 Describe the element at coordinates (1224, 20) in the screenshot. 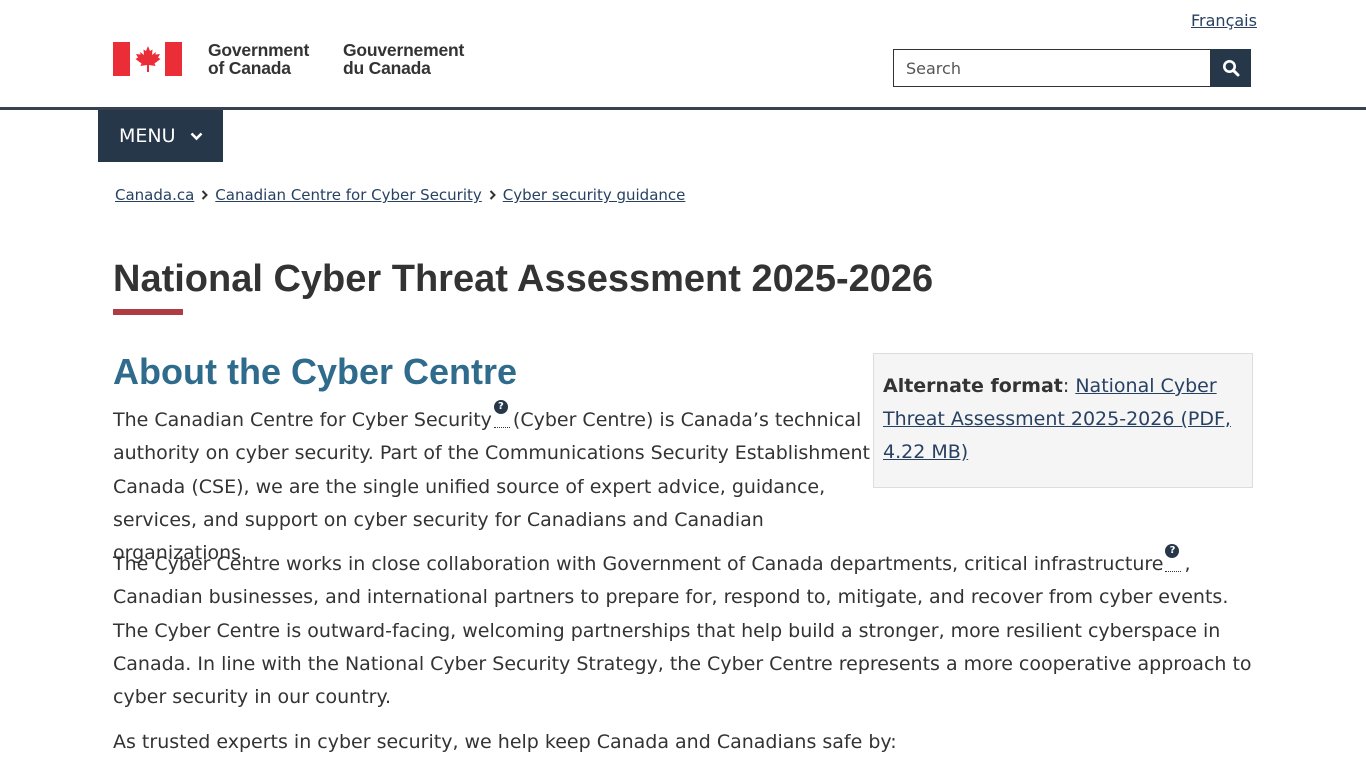

I see `language-toggle-link: Français` at that location.